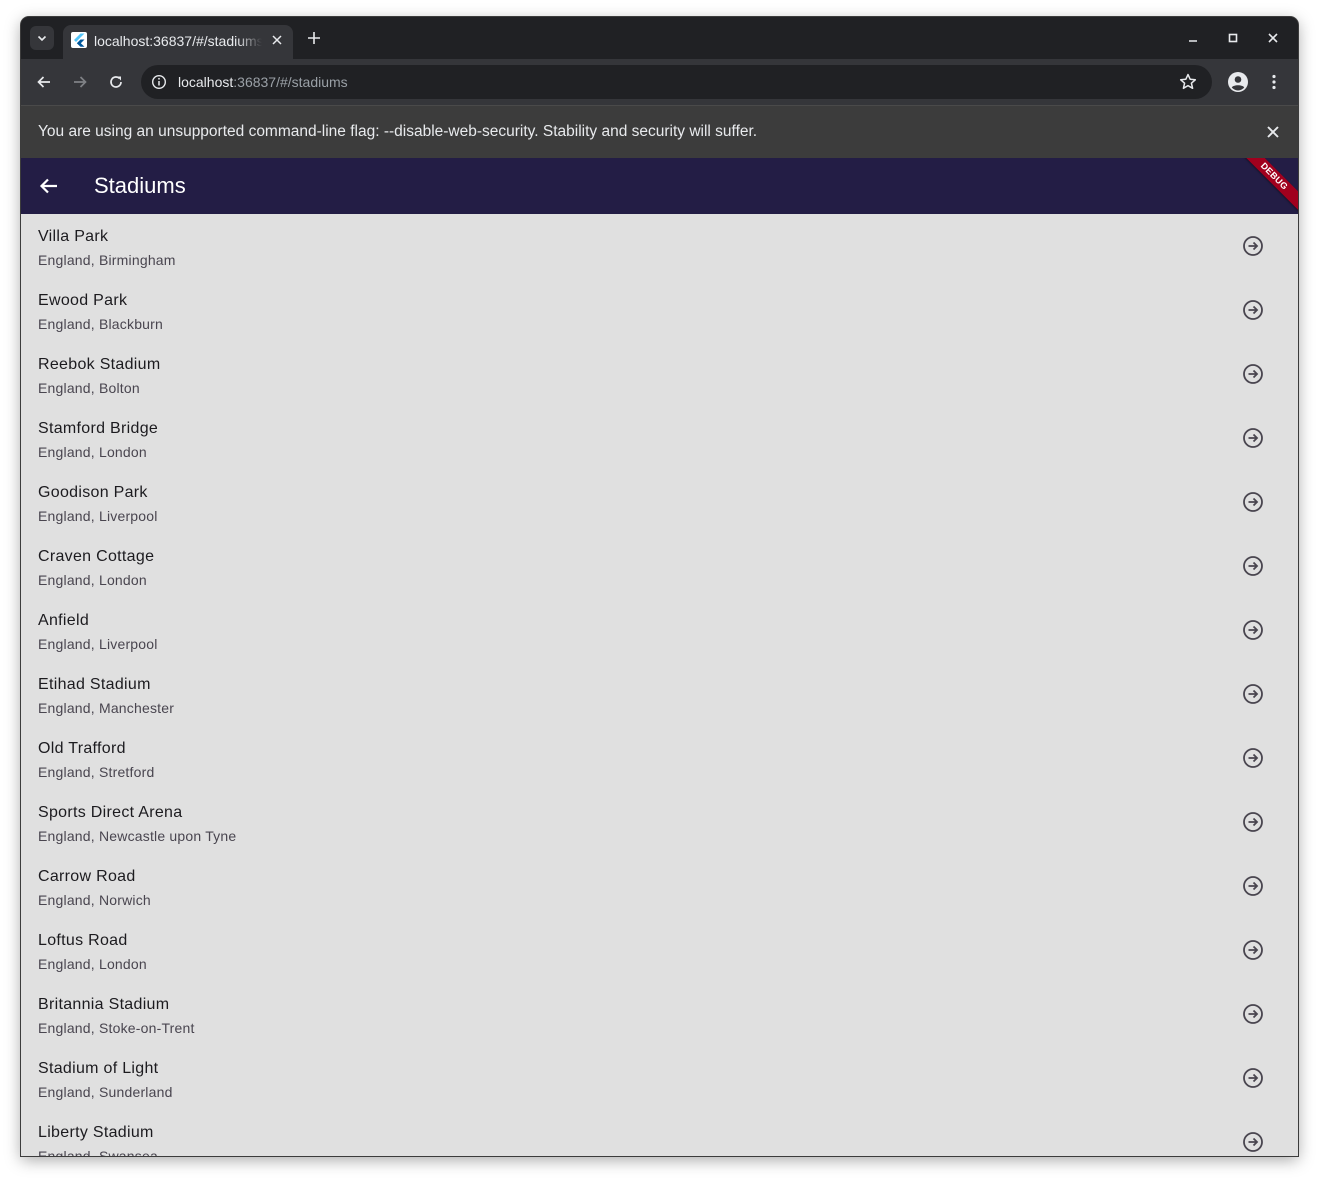 The width and height of the screenshot is (1319, 1180). I want to click on url-host: localhost, so click(206, 82).